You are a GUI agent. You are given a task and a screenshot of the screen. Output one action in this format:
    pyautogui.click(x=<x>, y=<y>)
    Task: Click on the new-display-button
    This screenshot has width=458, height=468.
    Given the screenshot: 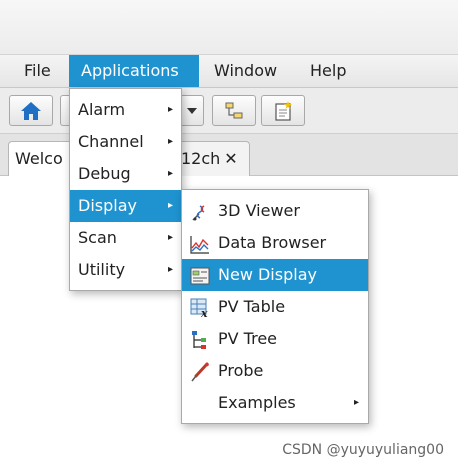 What is the action you would take?
    pyautogui.click(x=283, y=110)
    